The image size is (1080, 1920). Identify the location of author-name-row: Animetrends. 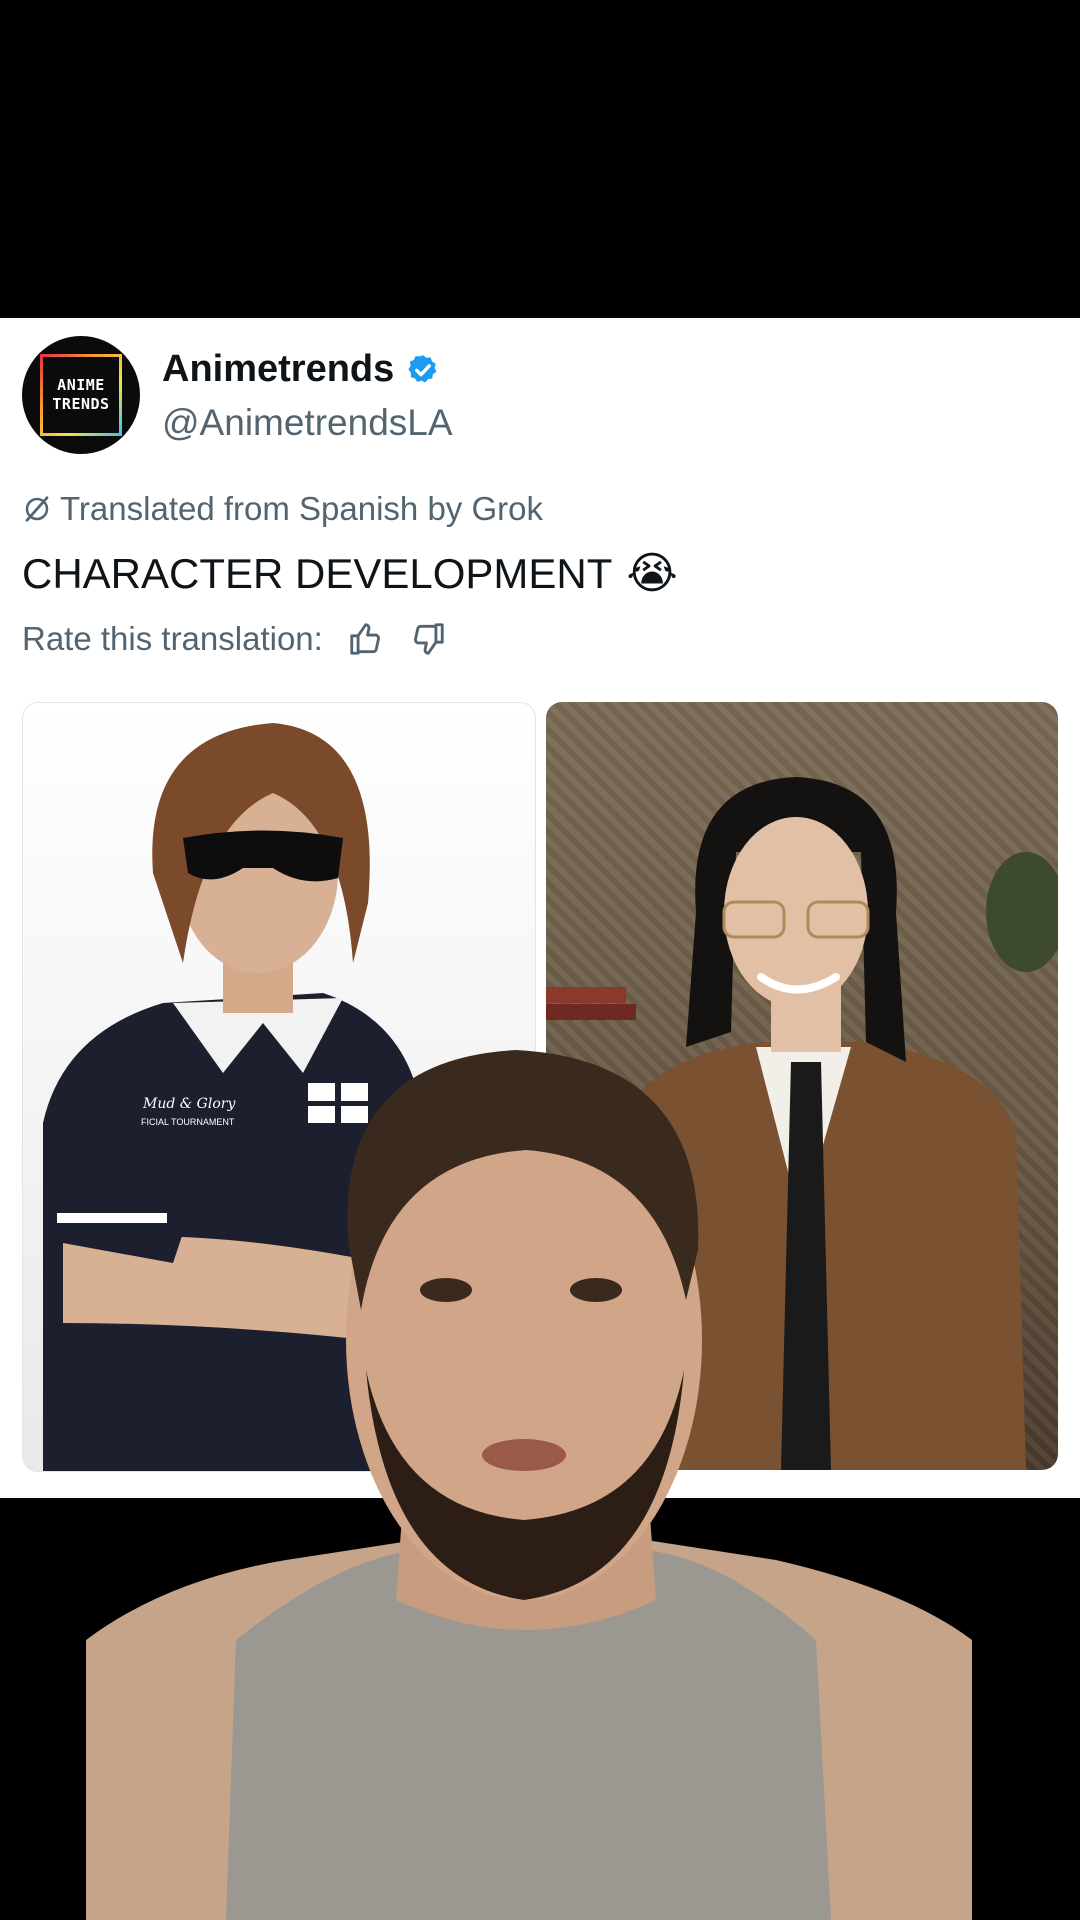
(301, 369).